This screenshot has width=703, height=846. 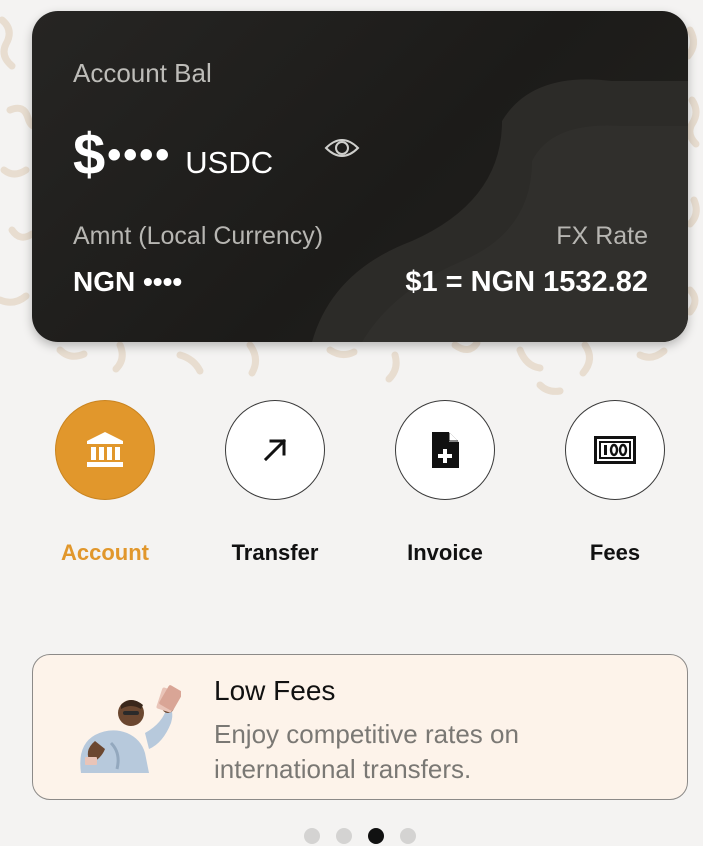 I want to click on promo-title: Low Fees, so click(x=275, y=690).